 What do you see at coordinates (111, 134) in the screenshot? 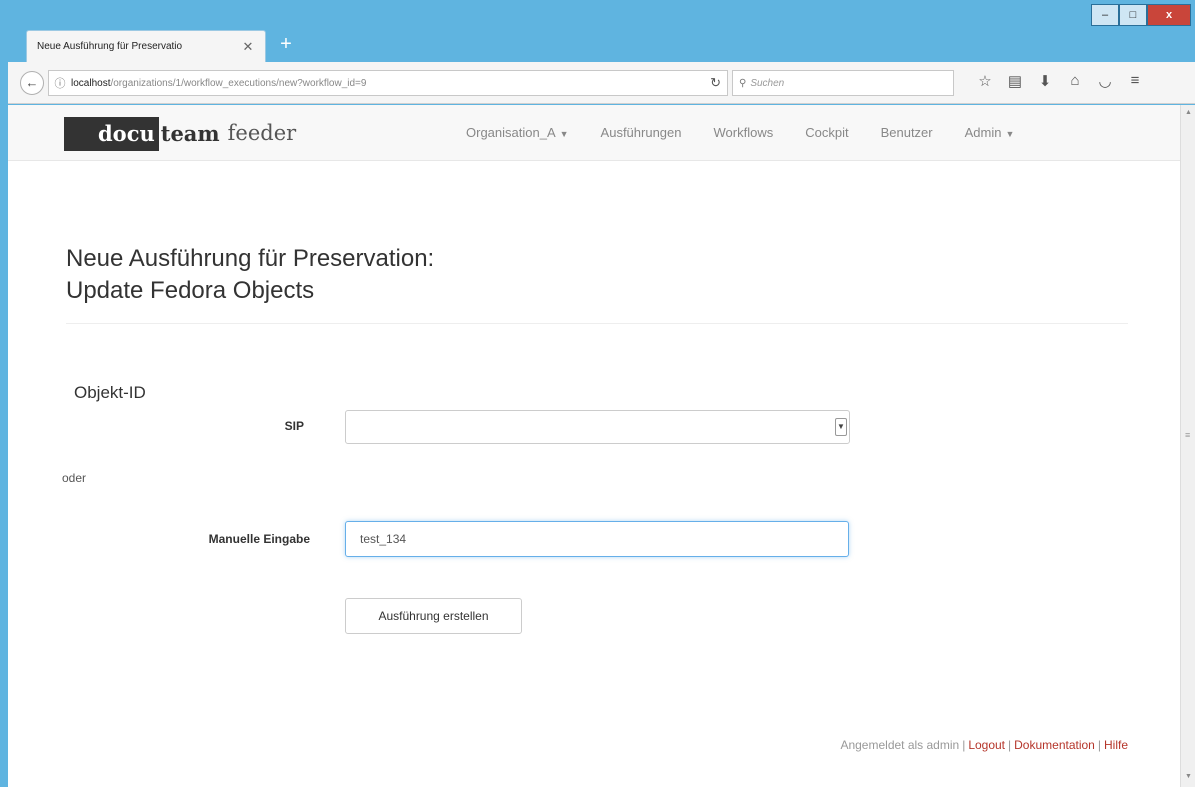
I see `brand-docu: docu` at bounding box center [111, 134].